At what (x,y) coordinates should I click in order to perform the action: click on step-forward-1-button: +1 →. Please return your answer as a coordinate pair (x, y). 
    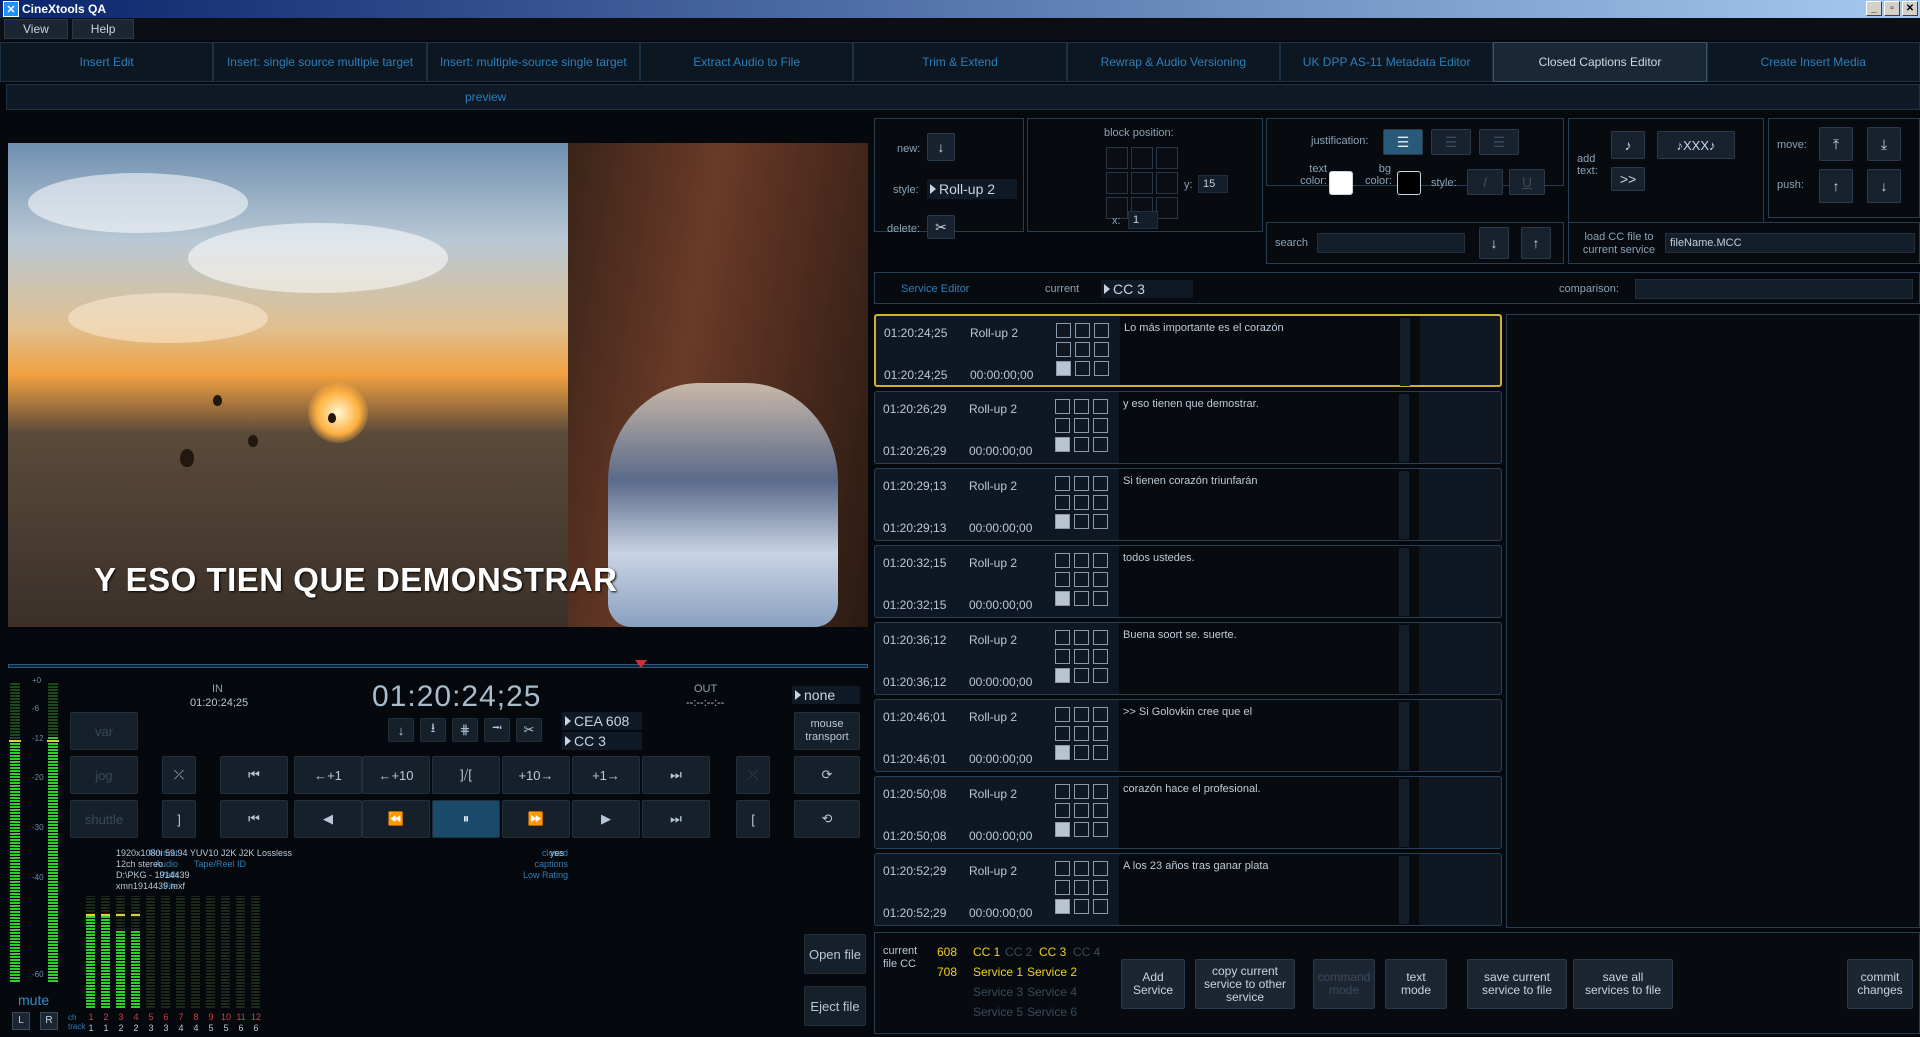
    Looking at the image, I should click on (606, 775).